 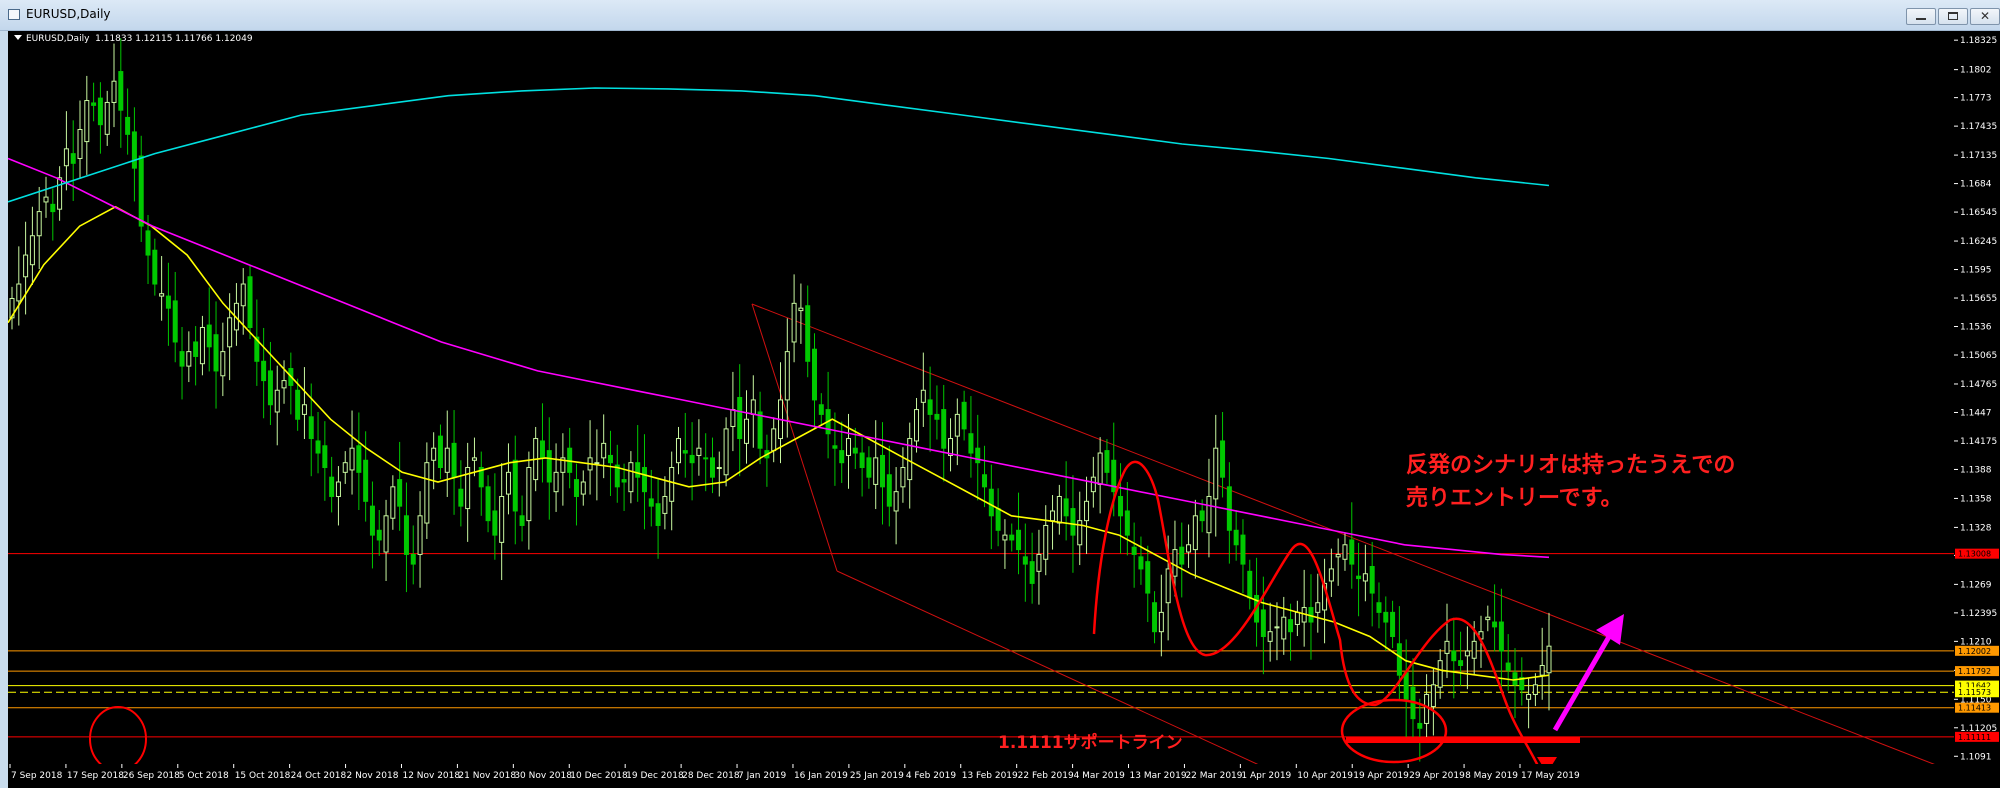 What do you see at coordinates (599, 776) in the screenshot?
I see `date-tick-label: 10 Dec 2018` at bounding box center [599, 776].